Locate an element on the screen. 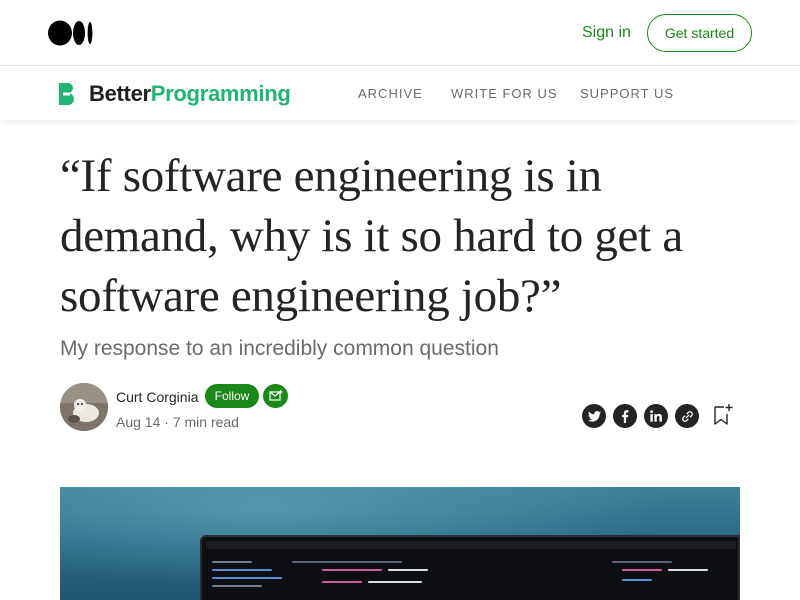 The width and height of the screenshot is (800, 600). linkedin-icon is located at coordinates (656, 416).